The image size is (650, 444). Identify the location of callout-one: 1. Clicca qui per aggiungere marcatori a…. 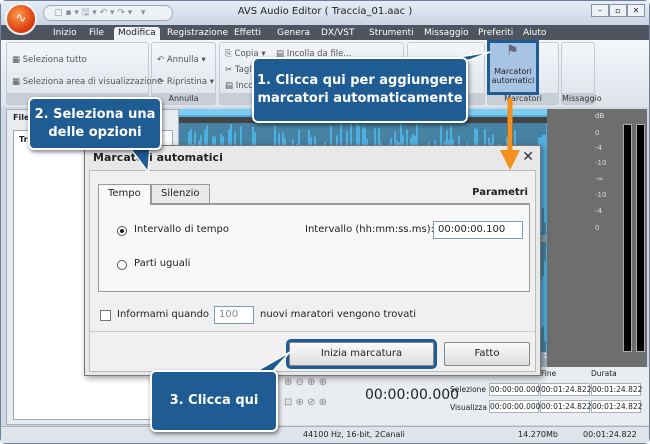
(360, 90).